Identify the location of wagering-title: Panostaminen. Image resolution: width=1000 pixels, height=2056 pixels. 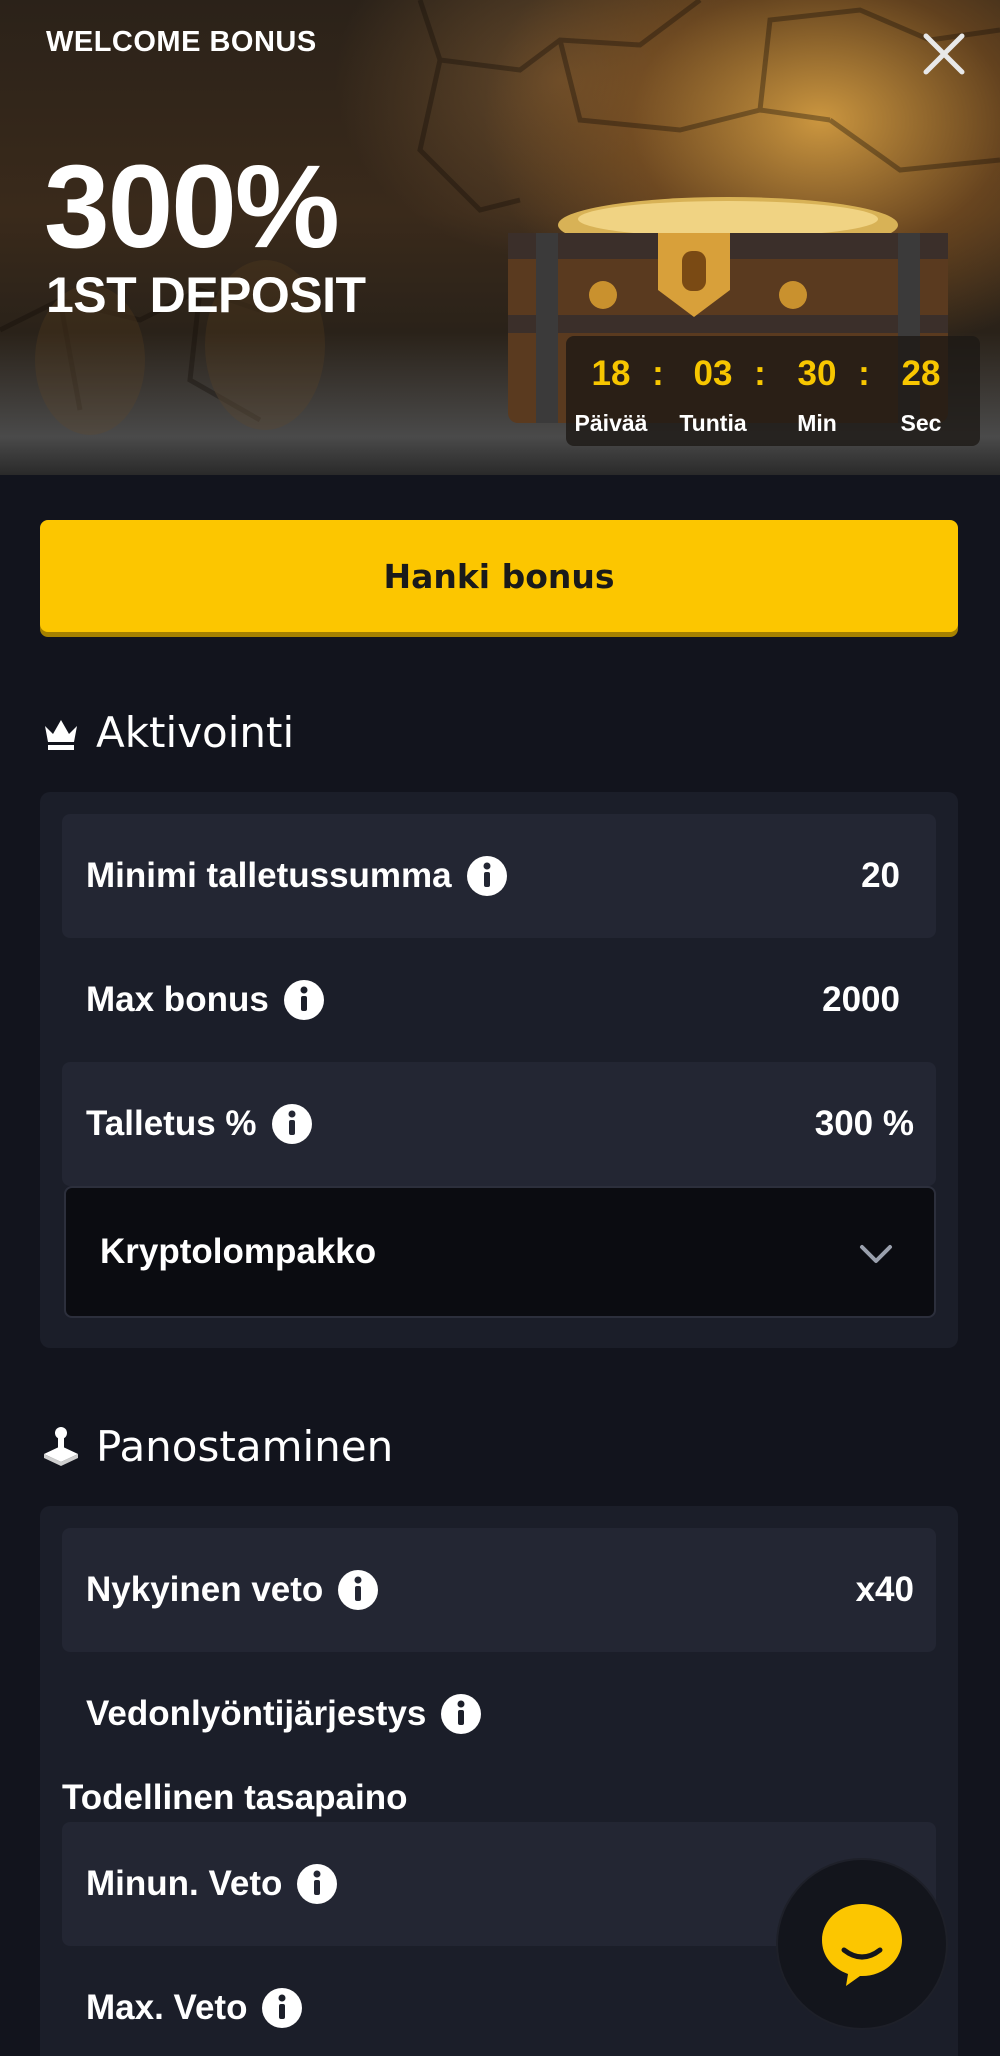
(245, 1446).